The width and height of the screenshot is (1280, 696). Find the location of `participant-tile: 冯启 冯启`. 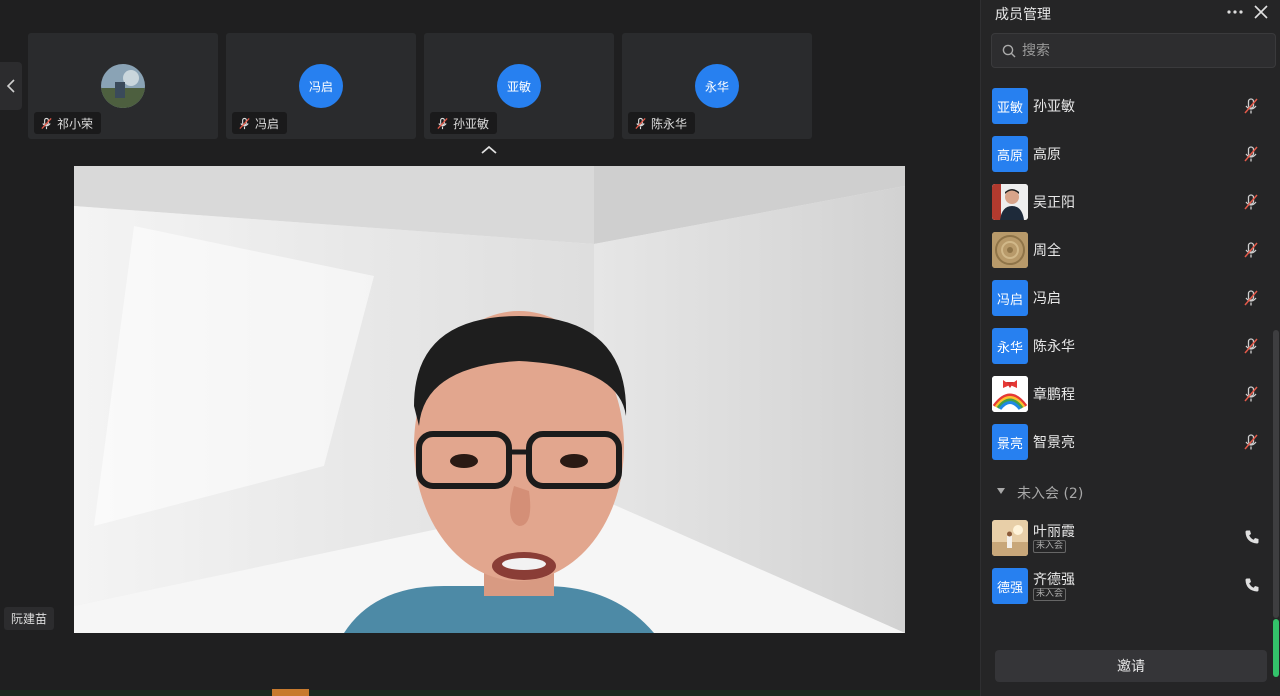

participant-tile: 冯启 冯启 is located at coordinates (321, 86).